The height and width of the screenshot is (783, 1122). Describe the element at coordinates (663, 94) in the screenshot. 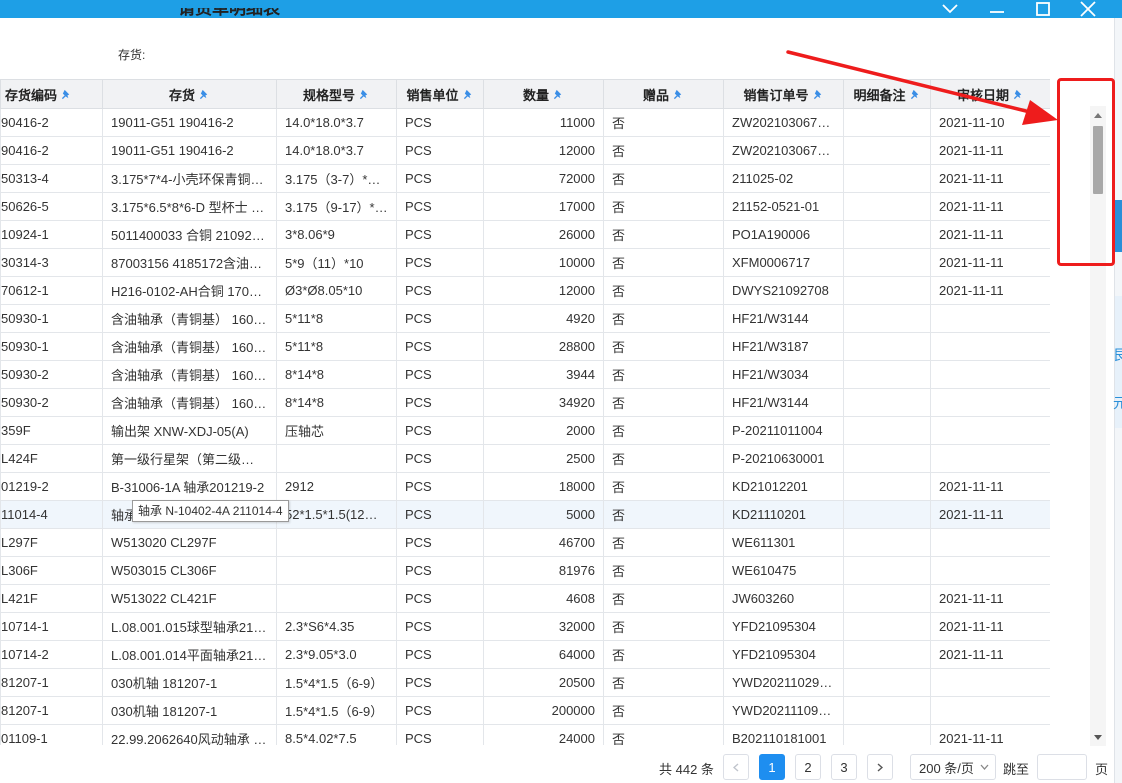

I see `column-header-gift: 赠品` at that location.